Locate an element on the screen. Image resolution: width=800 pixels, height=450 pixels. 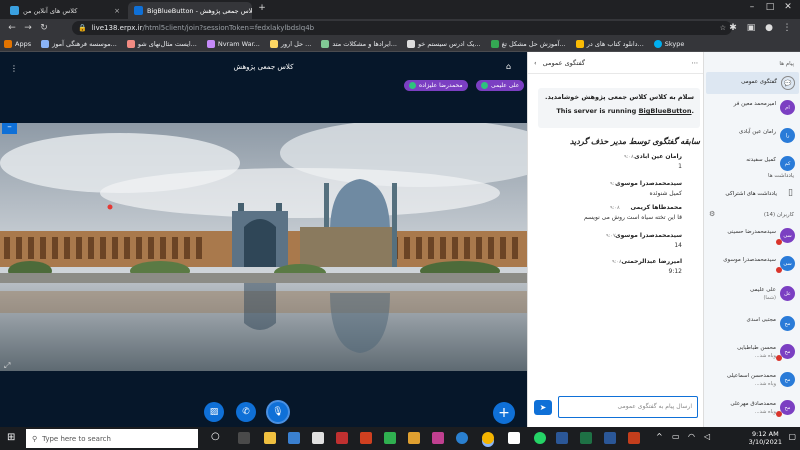
message-time: ۹:۰۷ is located at coordinates (611, 236).